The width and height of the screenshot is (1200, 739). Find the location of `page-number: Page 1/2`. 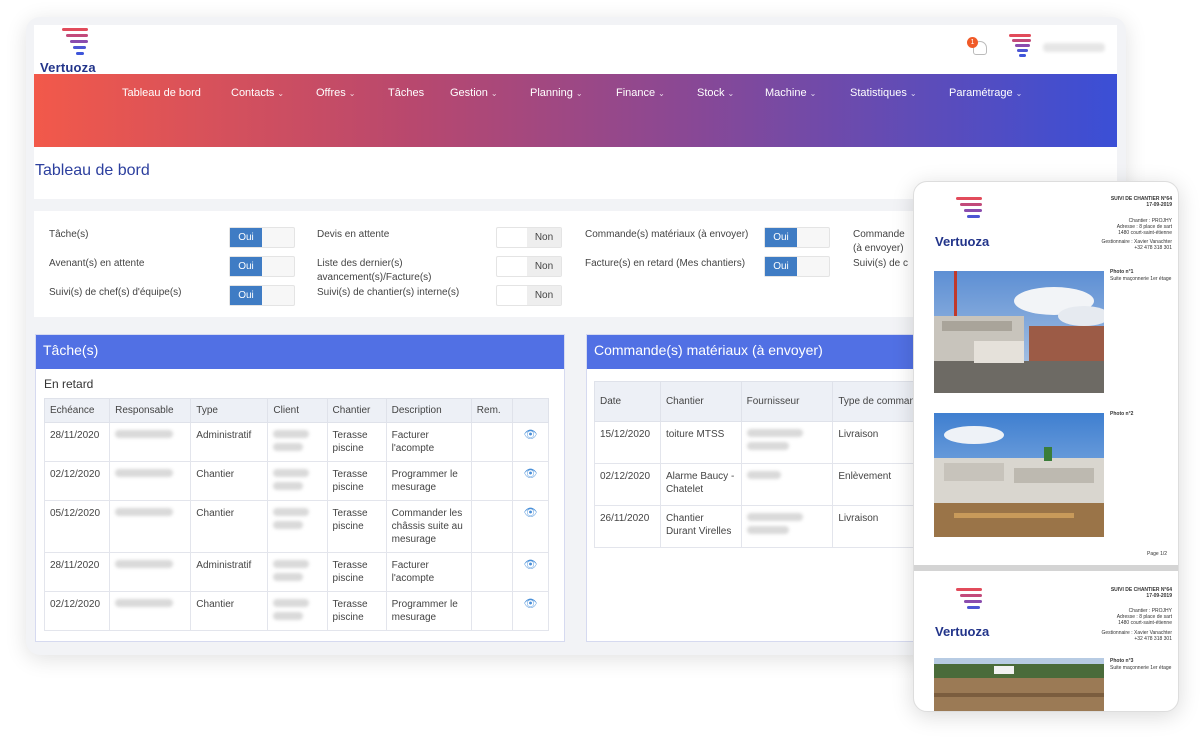

page-number: Page 1/2 is located at coordinates (1157, 554).